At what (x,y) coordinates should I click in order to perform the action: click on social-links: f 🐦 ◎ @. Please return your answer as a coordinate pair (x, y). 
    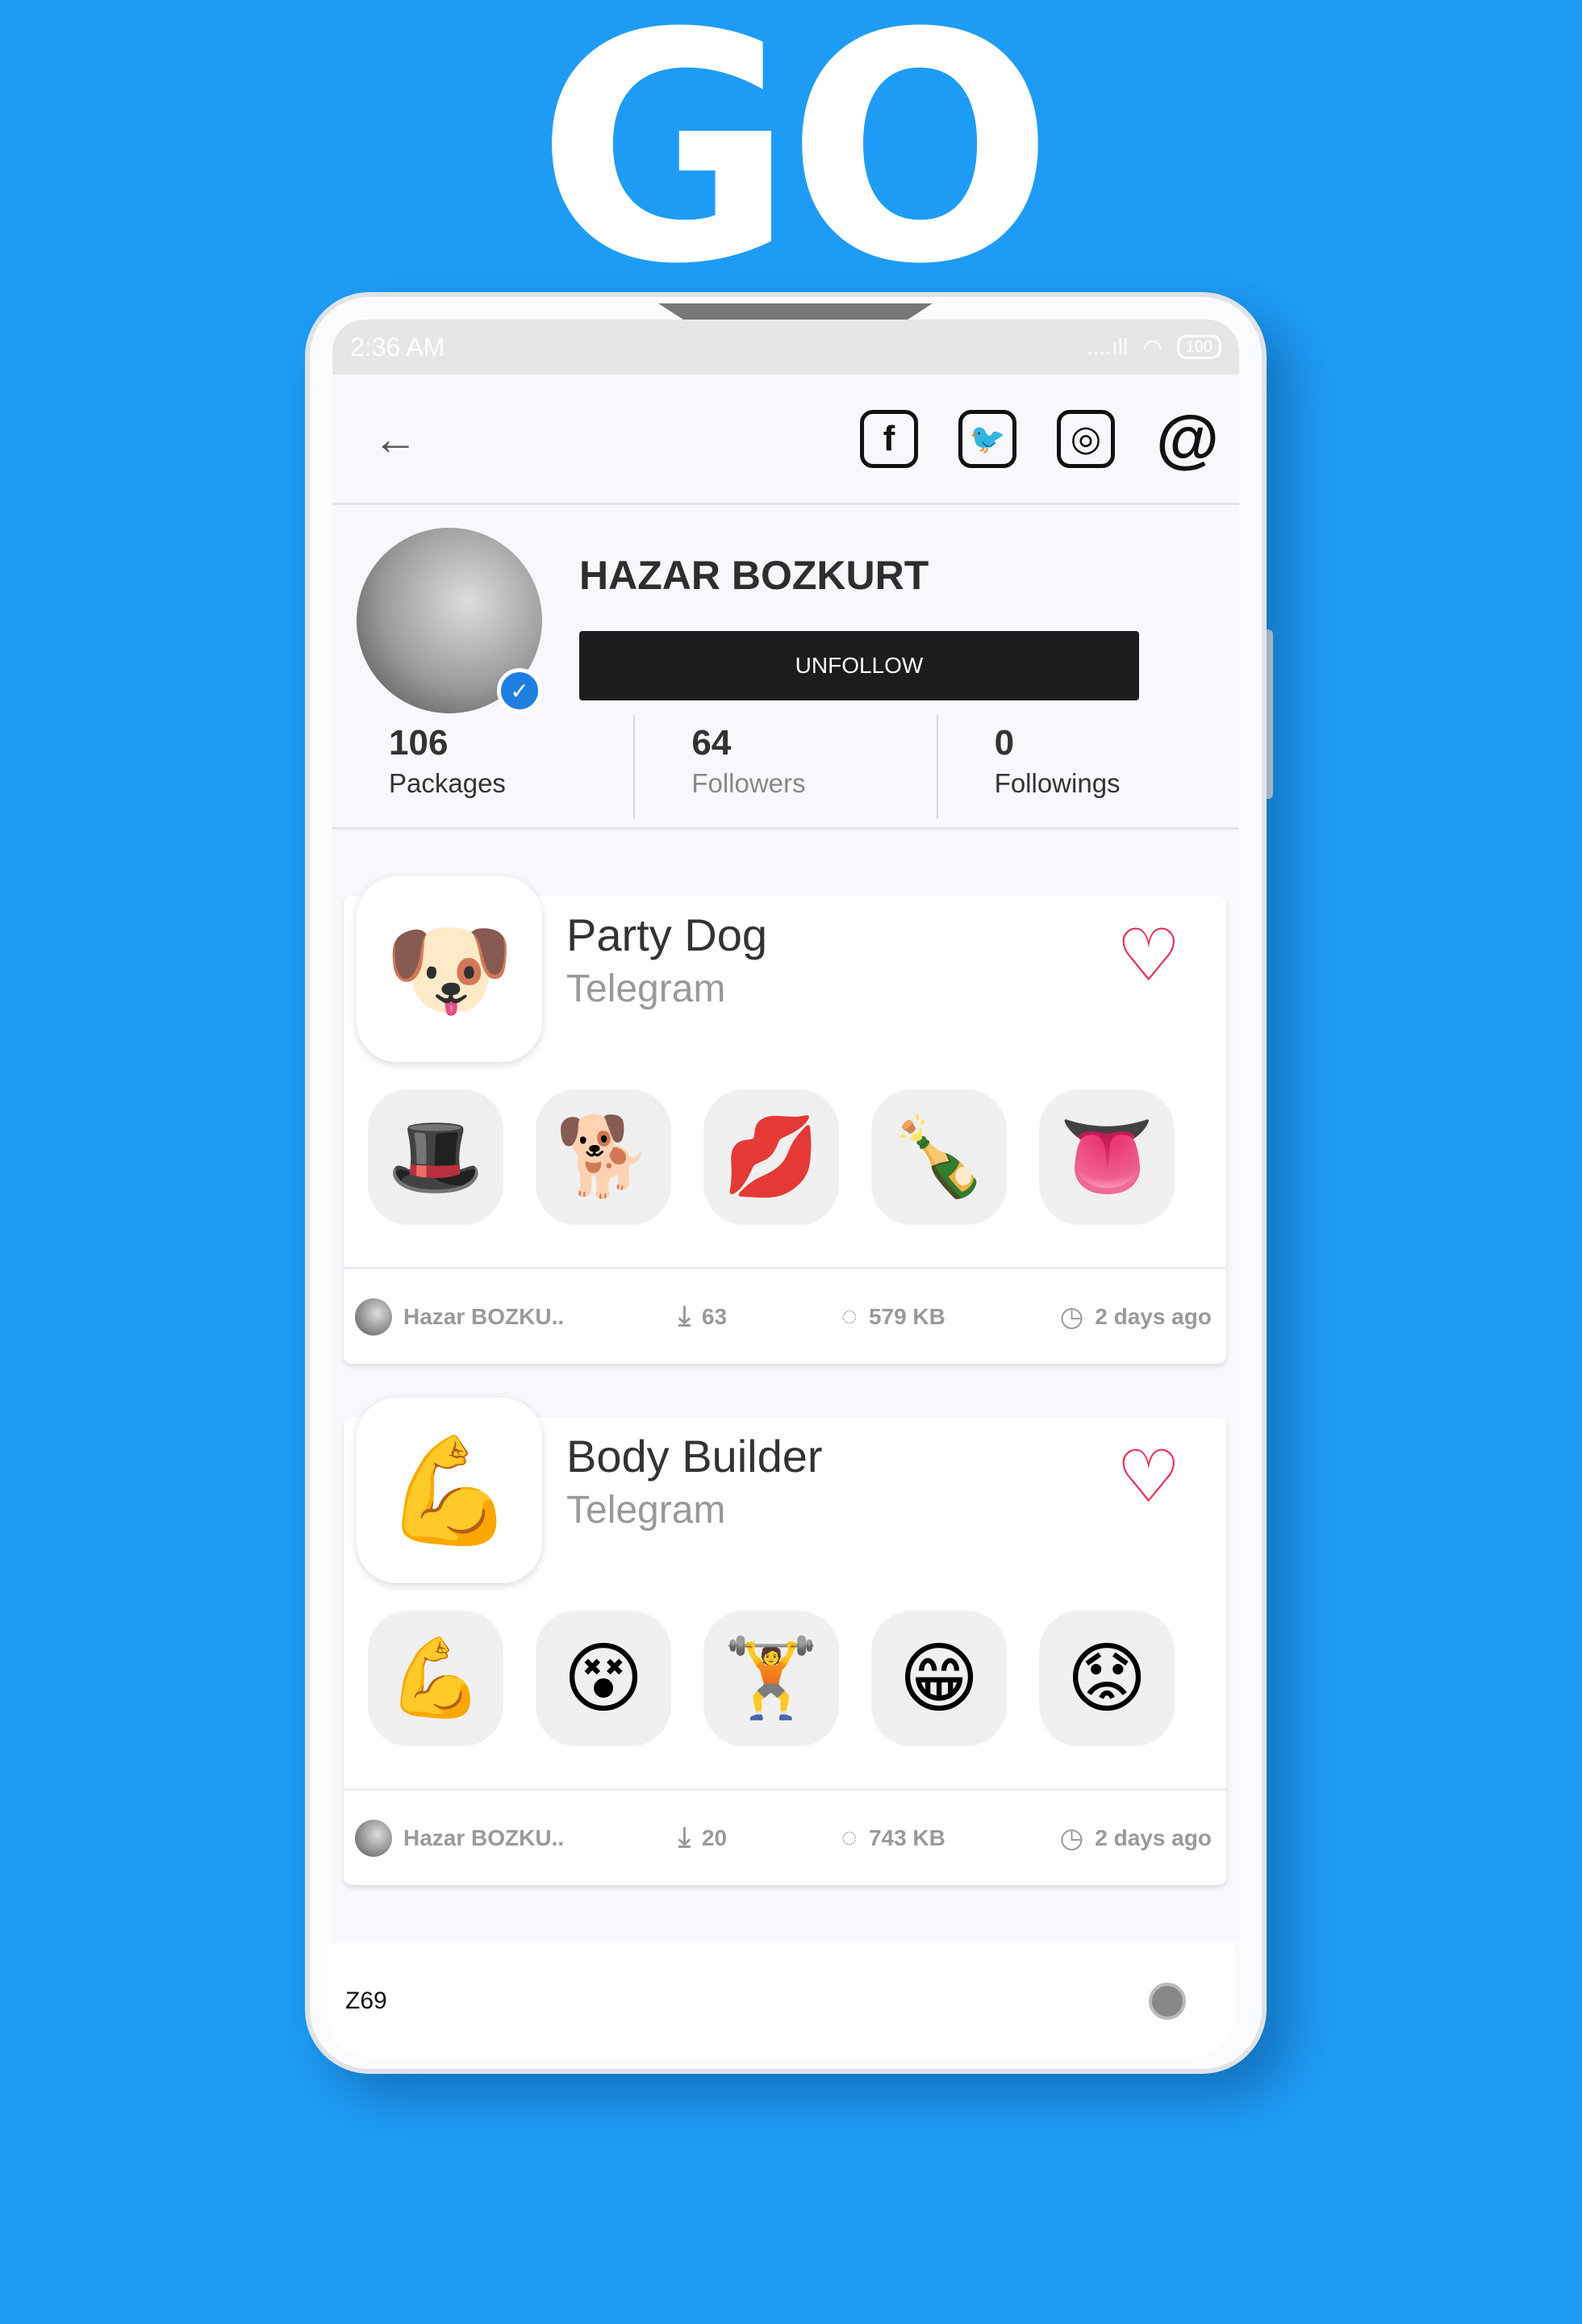
    Looking at the image, I should click on (1040, 438).